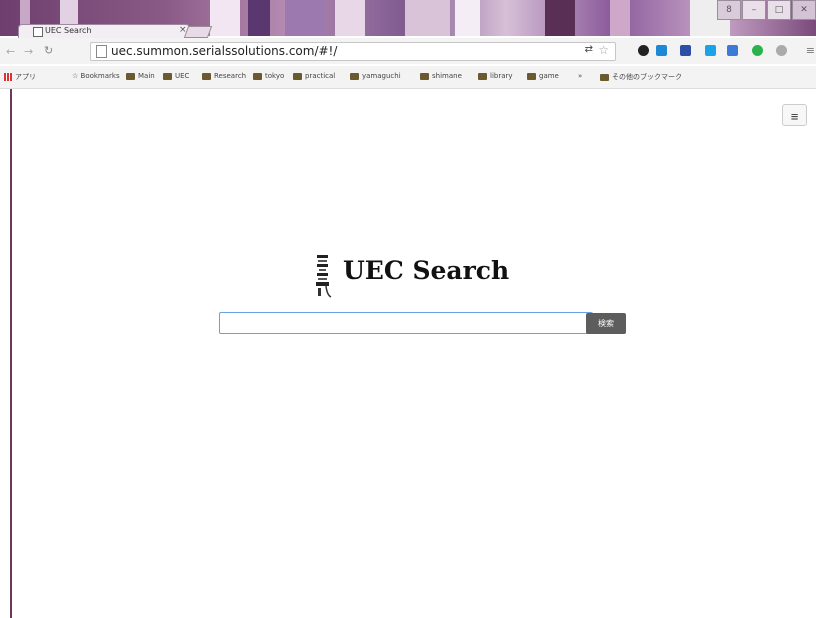 The image size is (816, 618). I want to click on star-icon: ☆, so click(603, 50).